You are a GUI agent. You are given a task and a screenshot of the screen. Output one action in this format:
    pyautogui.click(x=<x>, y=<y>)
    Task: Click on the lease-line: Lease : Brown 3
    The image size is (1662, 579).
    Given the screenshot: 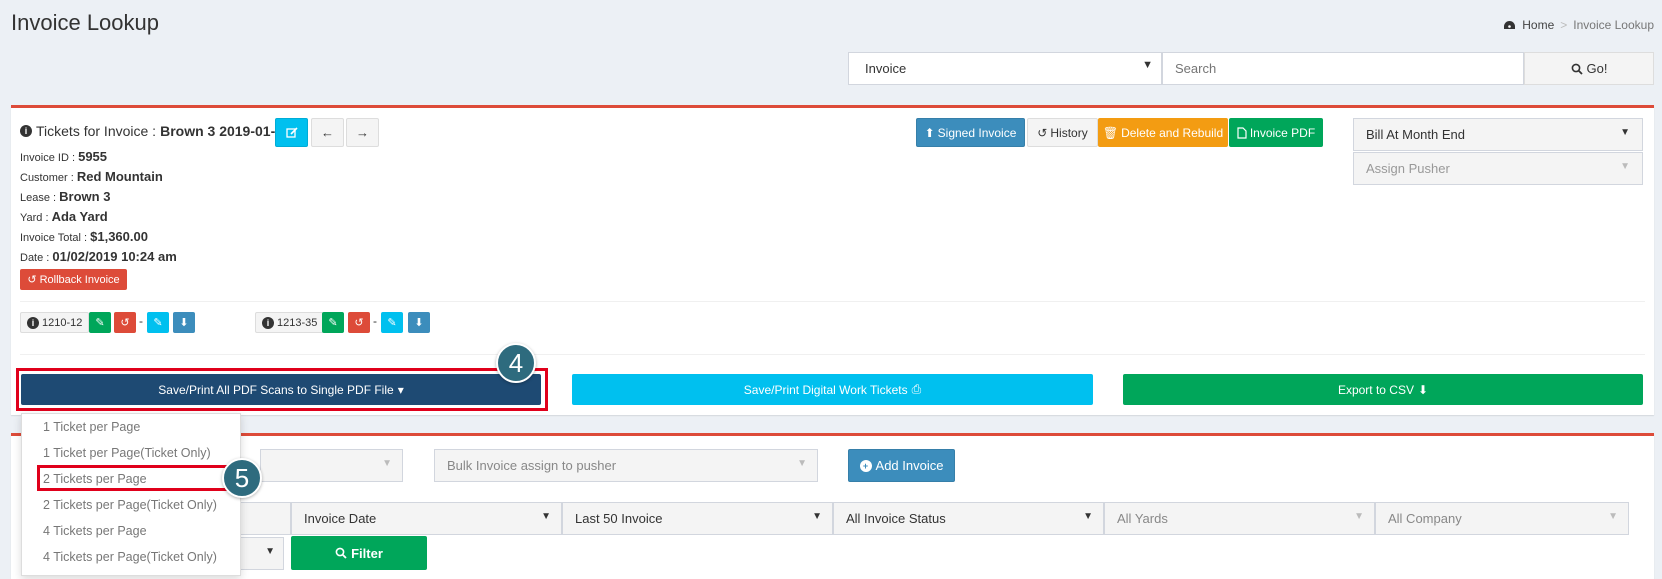 What is the action you would take?
    pyautogui.click(x=65, y=196)
    